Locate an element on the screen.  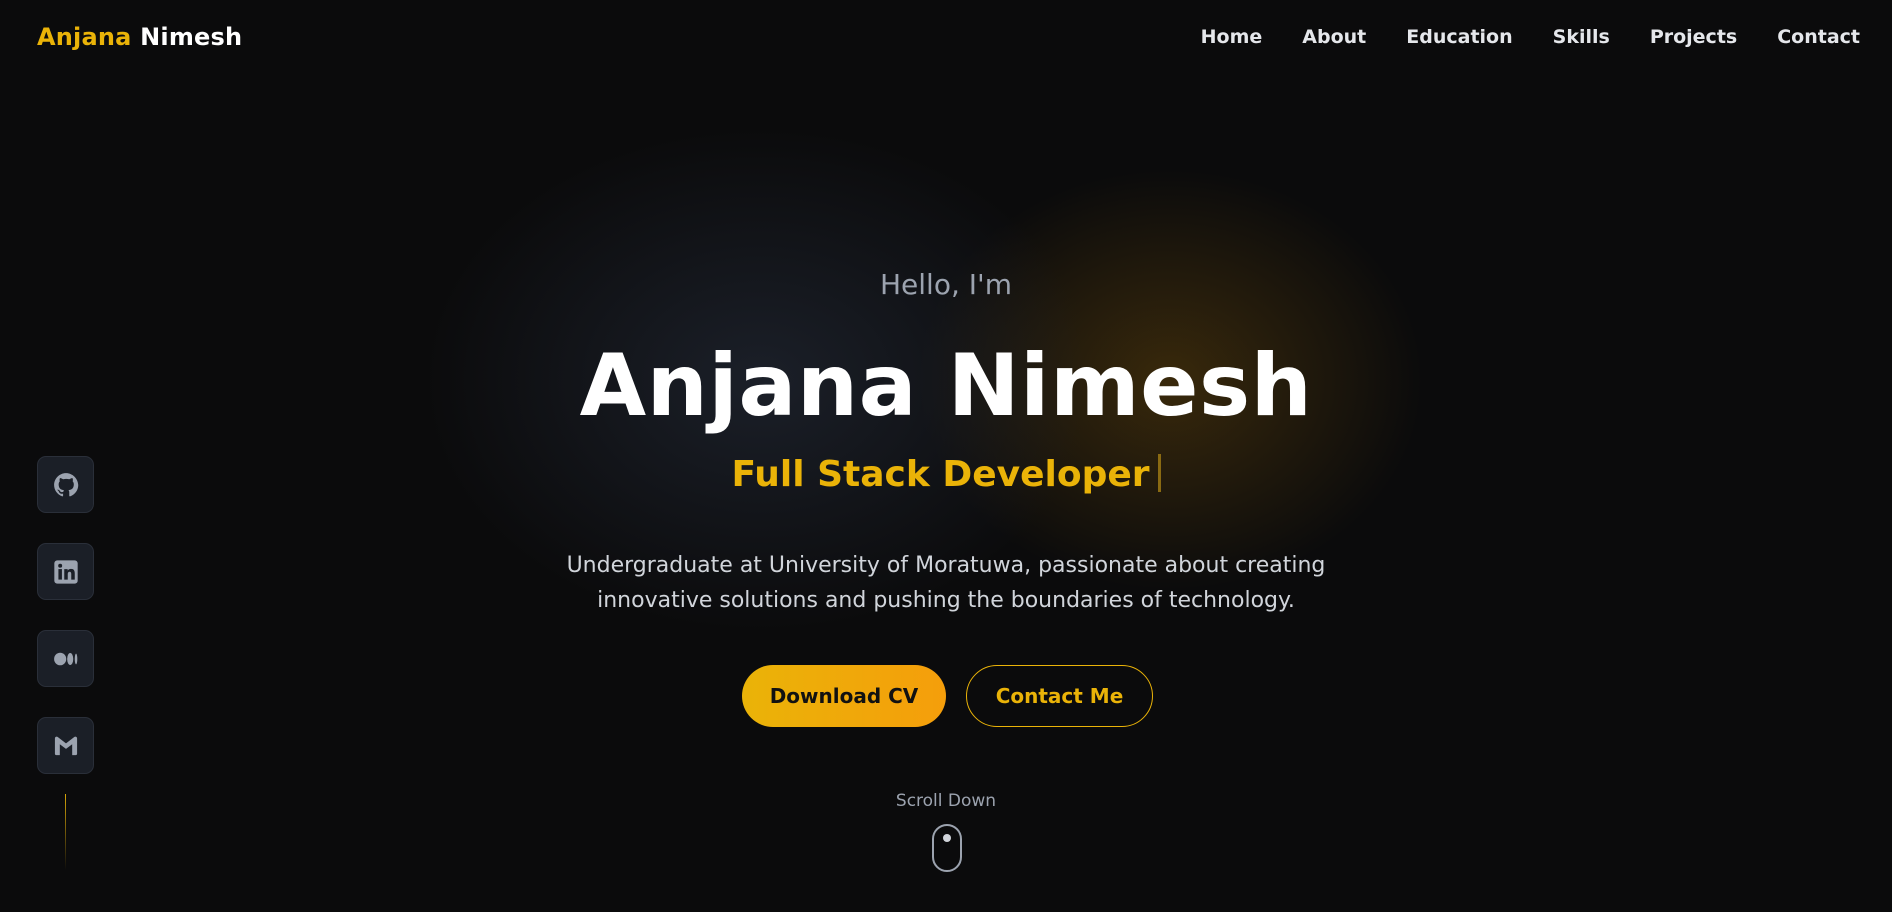
social-sidebar is located at coordinates (65, 663).